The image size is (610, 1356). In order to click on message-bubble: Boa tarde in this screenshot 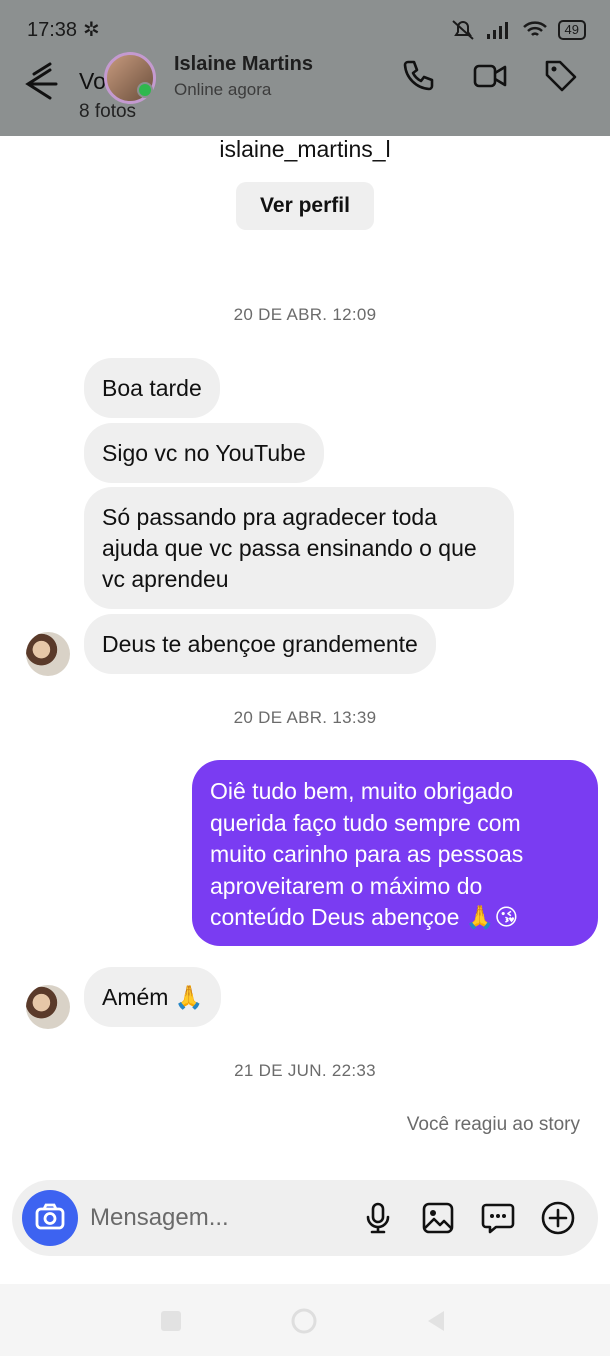, I will do `click(152, 388)`.